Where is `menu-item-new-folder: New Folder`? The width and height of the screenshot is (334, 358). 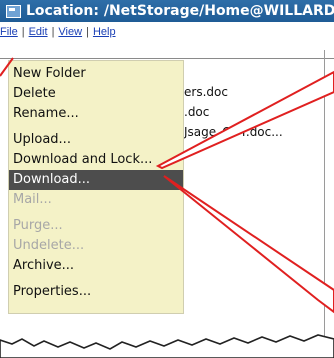
menu-item-new-folder: New Folder is located at coordinates (96, 74).